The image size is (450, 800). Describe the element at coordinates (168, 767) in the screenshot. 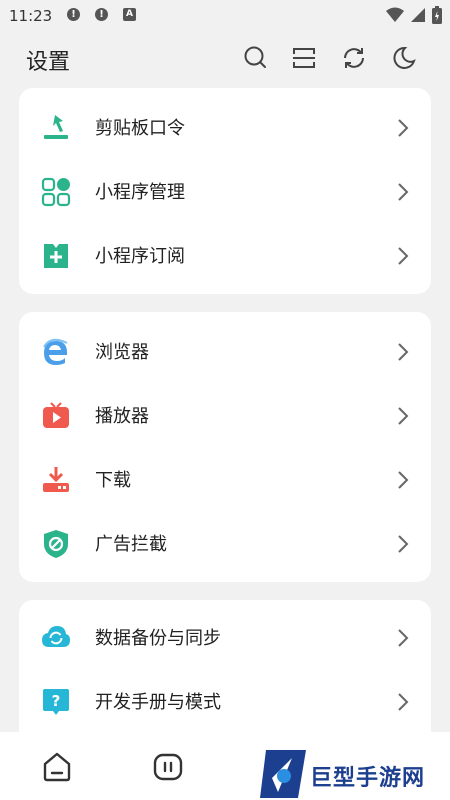

I see `pause-icon` at that location.